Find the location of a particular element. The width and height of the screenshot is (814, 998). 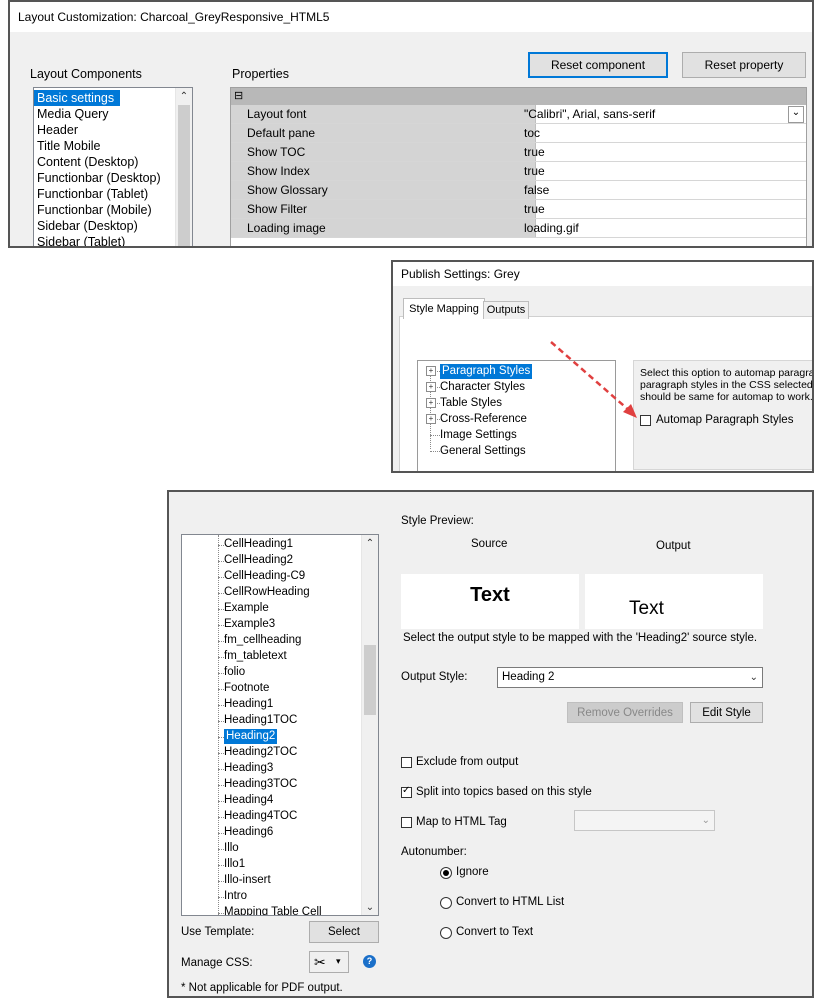

style-list-item: fm_cellheading is located at coordinates (262, 640).